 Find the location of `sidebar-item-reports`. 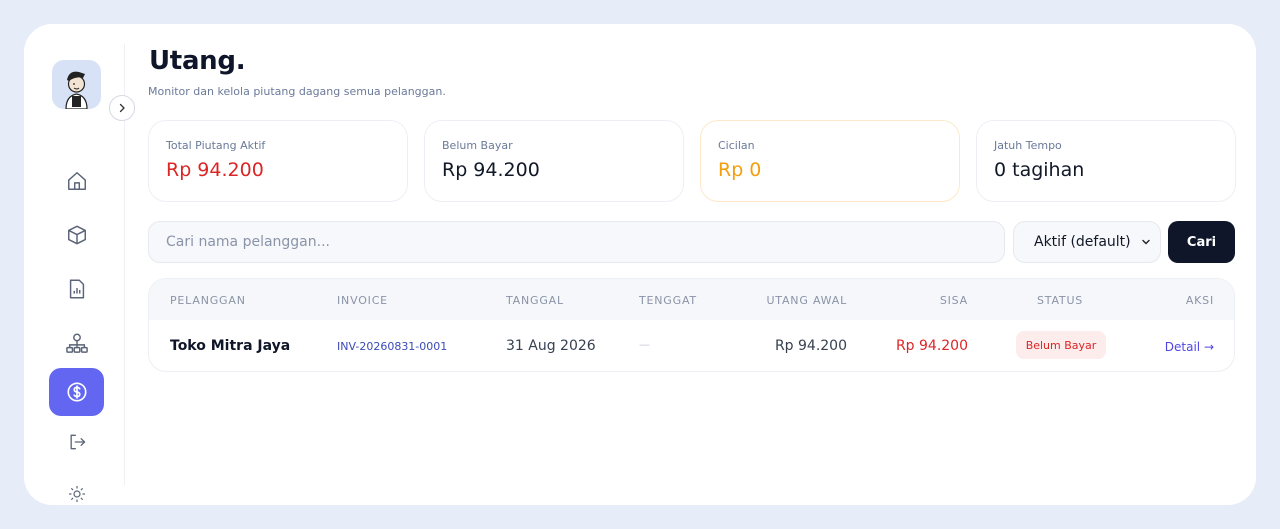

sidebar-item-reports is located at coordinates (76, 289).